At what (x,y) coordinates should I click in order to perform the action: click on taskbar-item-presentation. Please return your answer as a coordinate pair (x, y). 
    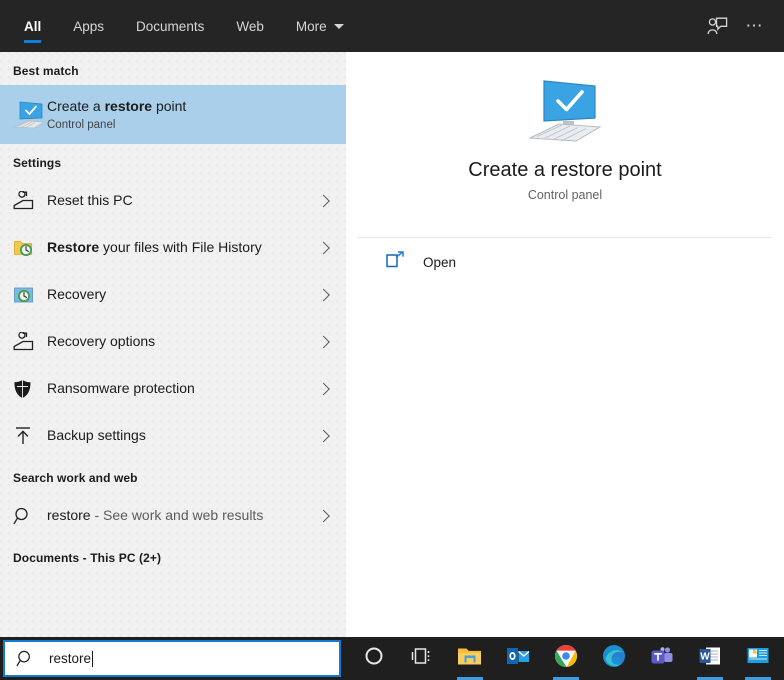
    Looking at the image, I should click on (758, 658).